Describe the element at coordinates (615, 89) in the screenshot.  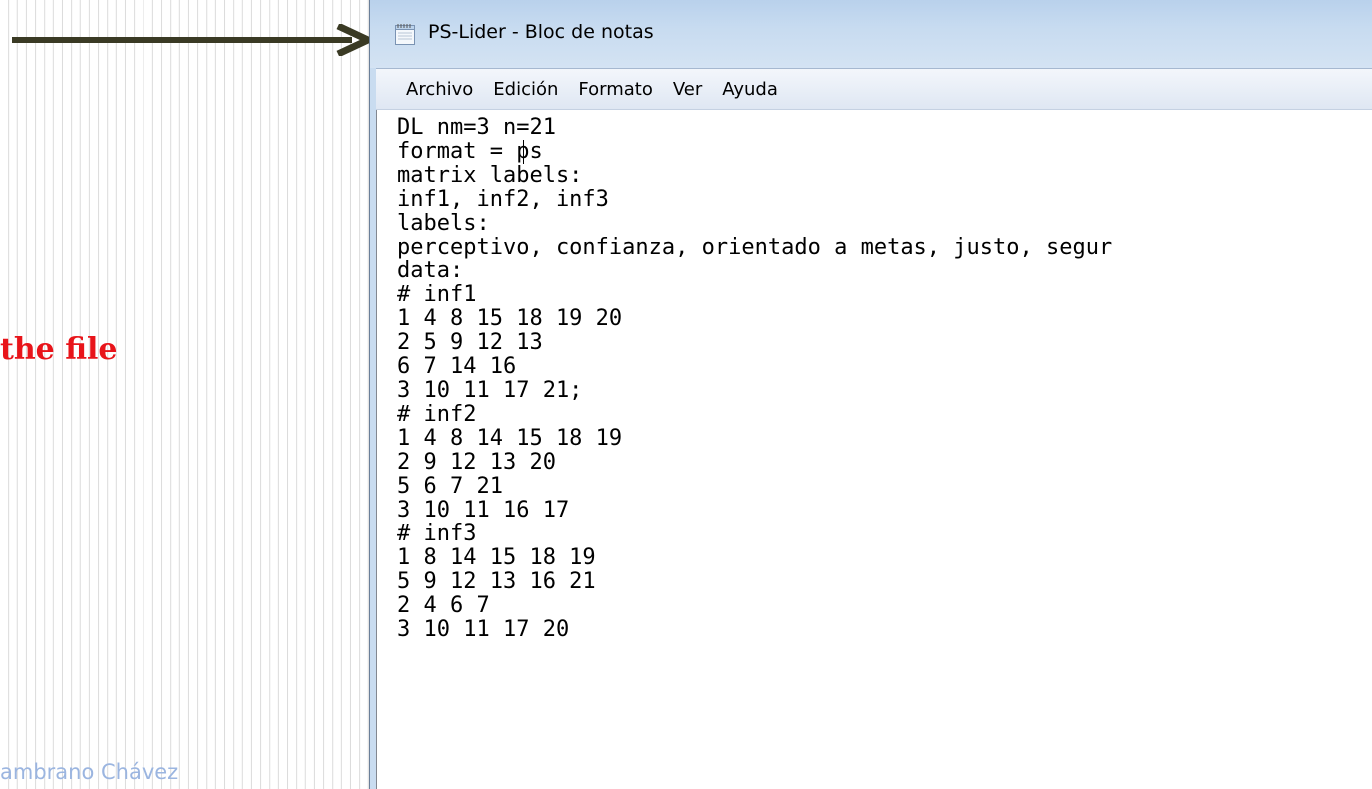
I see `menu-formato: Formato` at that location.